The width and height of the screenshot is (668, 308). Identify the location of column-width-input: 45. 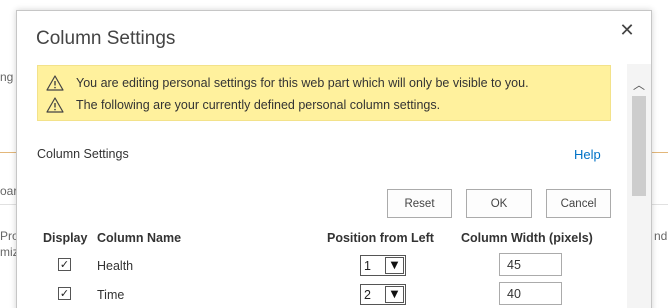
(530, 264).